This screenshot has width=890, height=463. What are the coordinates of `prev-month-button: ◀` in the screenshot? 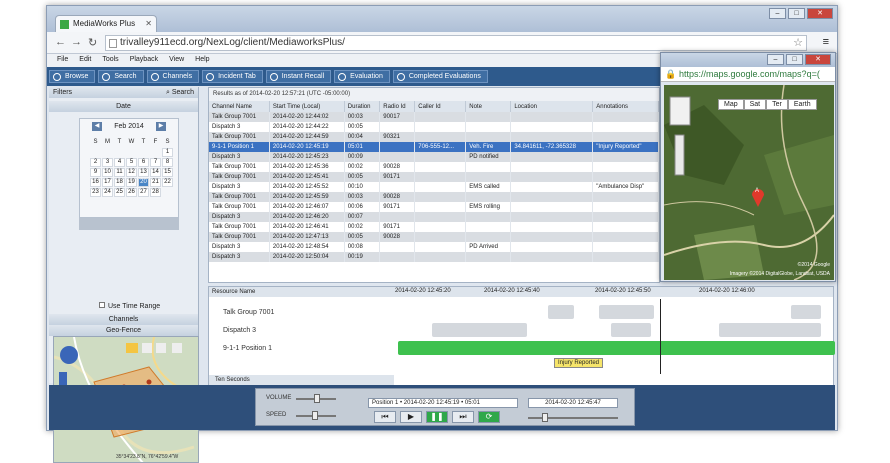 It's located at (97, 126).